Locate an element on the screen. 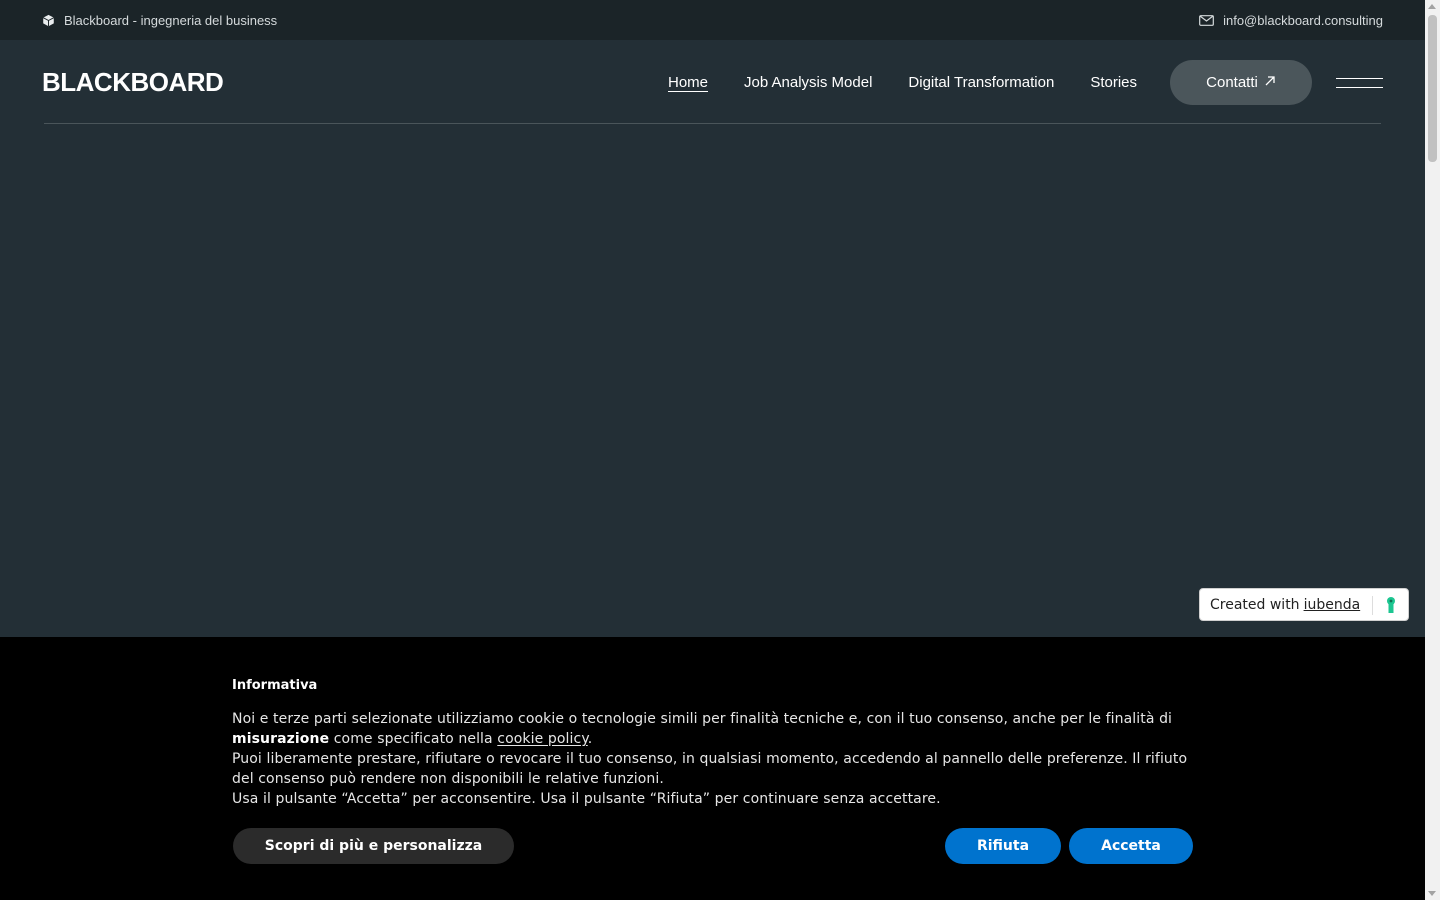 This screenshot has width=1440, height=900. iubenda-badge: Created with iubenda is located at coordinates (1304, 604).